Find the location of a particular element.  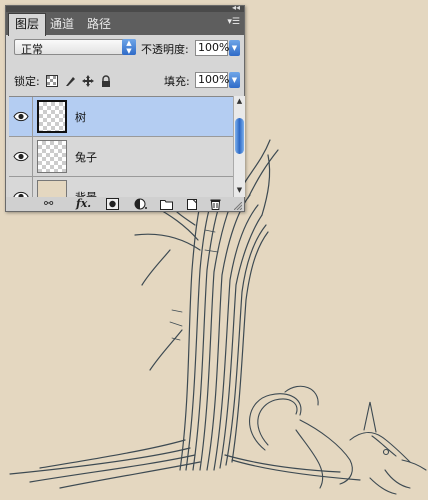

scrollbar-thumb is located at coordinates (239, 136).